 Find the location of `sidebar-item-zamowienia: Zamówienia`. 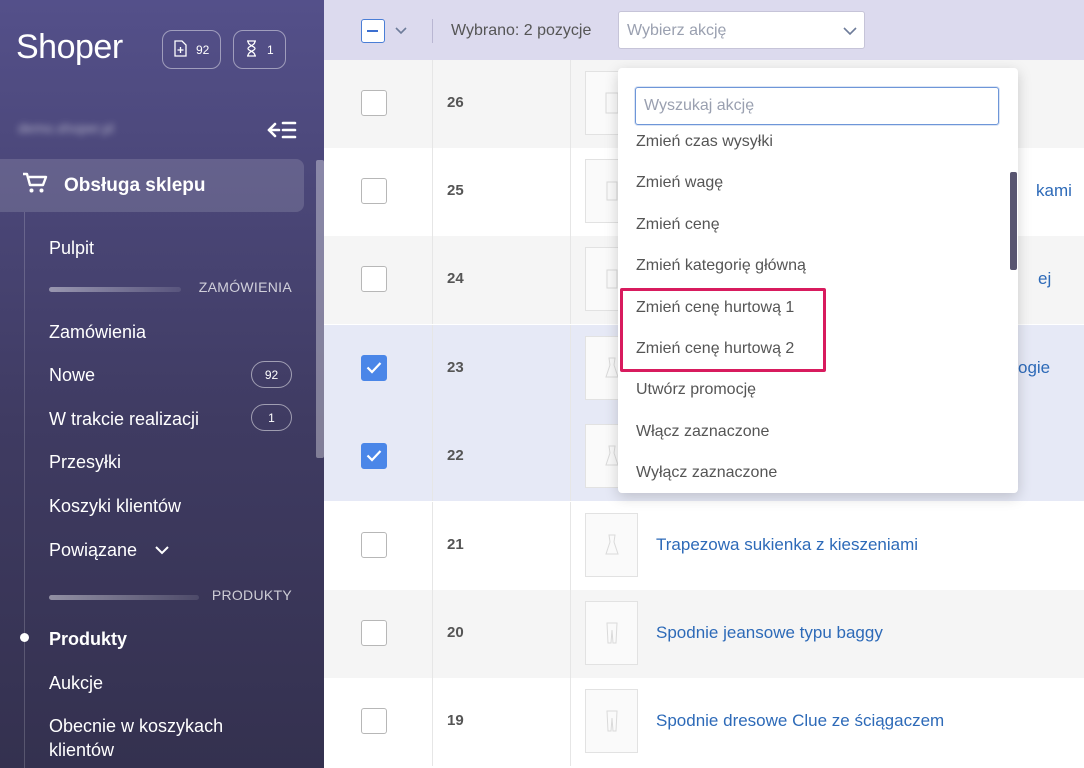

sidebar-item-zamowienia: Zamówienia is located at coordinates (97, 332).